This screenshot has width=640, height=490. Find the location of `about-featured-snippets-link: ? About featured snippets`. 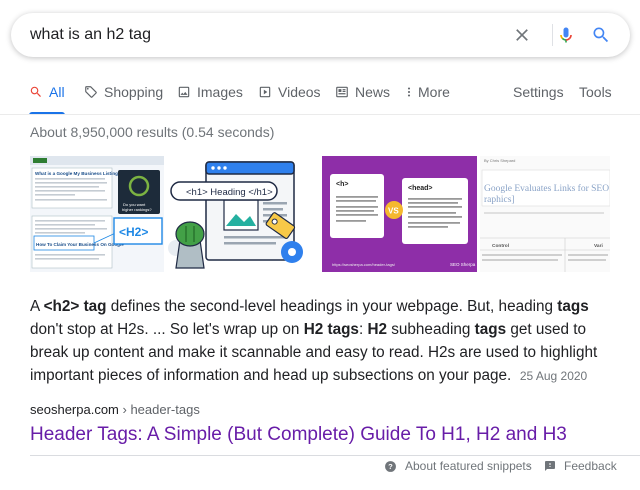

about-featured-snippets-link: ? About featured snippets is located at coordinates (458, 466).